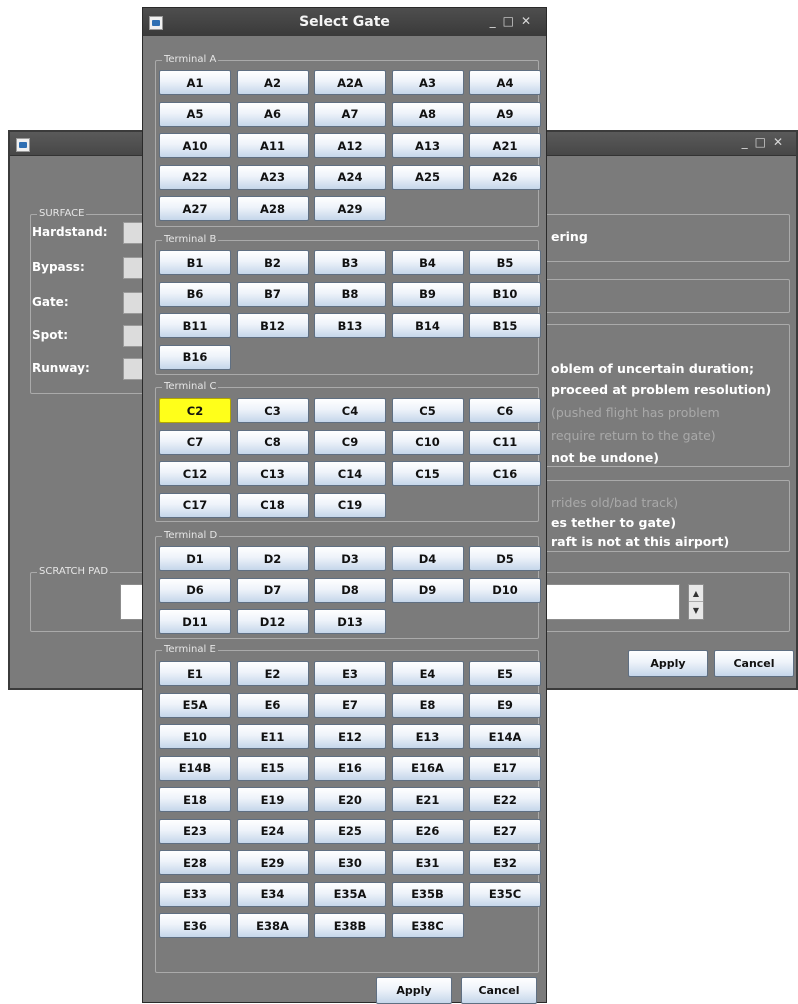  What do you see at coordinates (195, 410) in the screenshot?
I see `gate-button-c2: C2` at bounding box center [195, 410].